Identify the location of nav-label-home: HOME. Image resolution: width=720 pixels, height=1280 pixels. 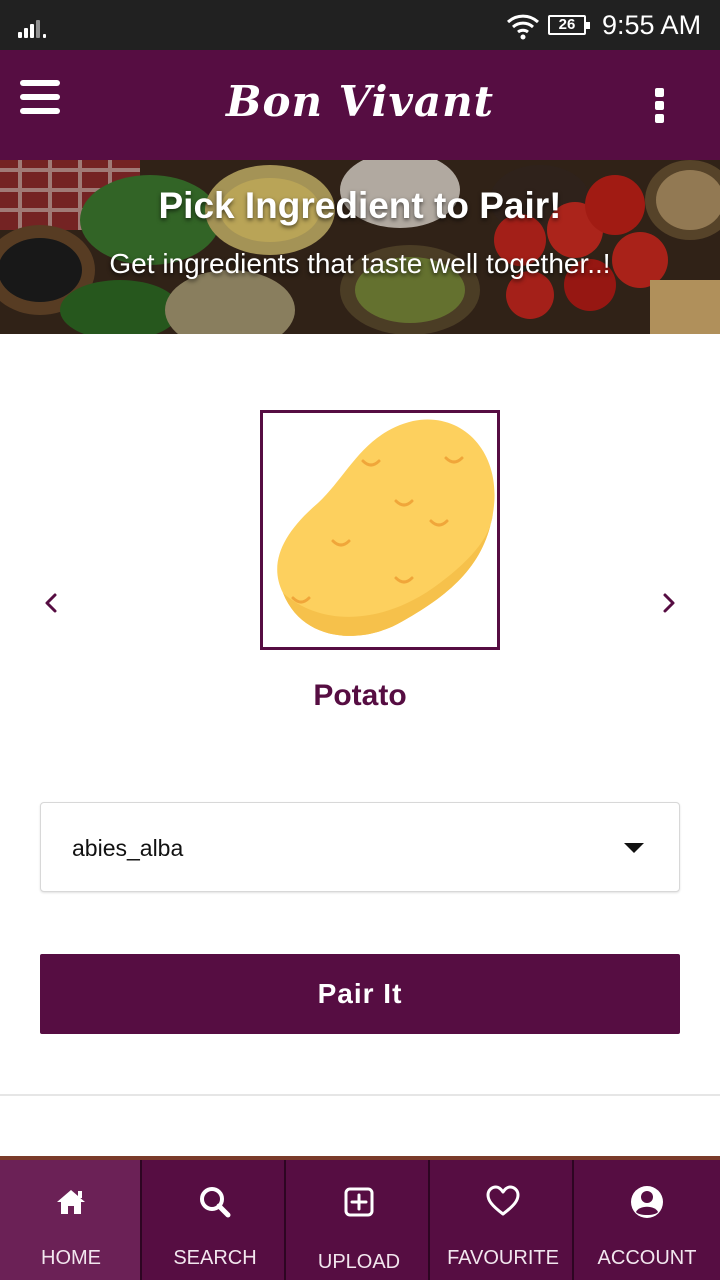
(71, 1258).